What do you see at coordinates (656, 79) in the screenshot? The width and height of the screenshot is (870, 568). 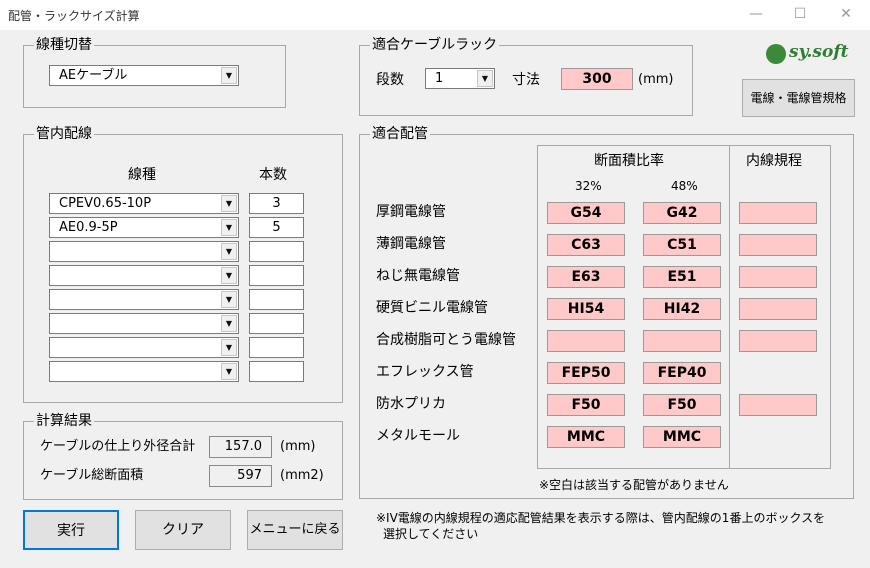 I see `rack-size-unit: (mm)` at bounding box center [656, 79].